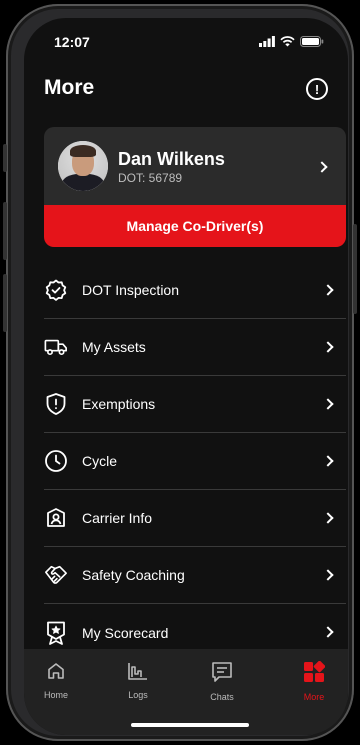  I want to click on silent-switch, so click(5, 158).